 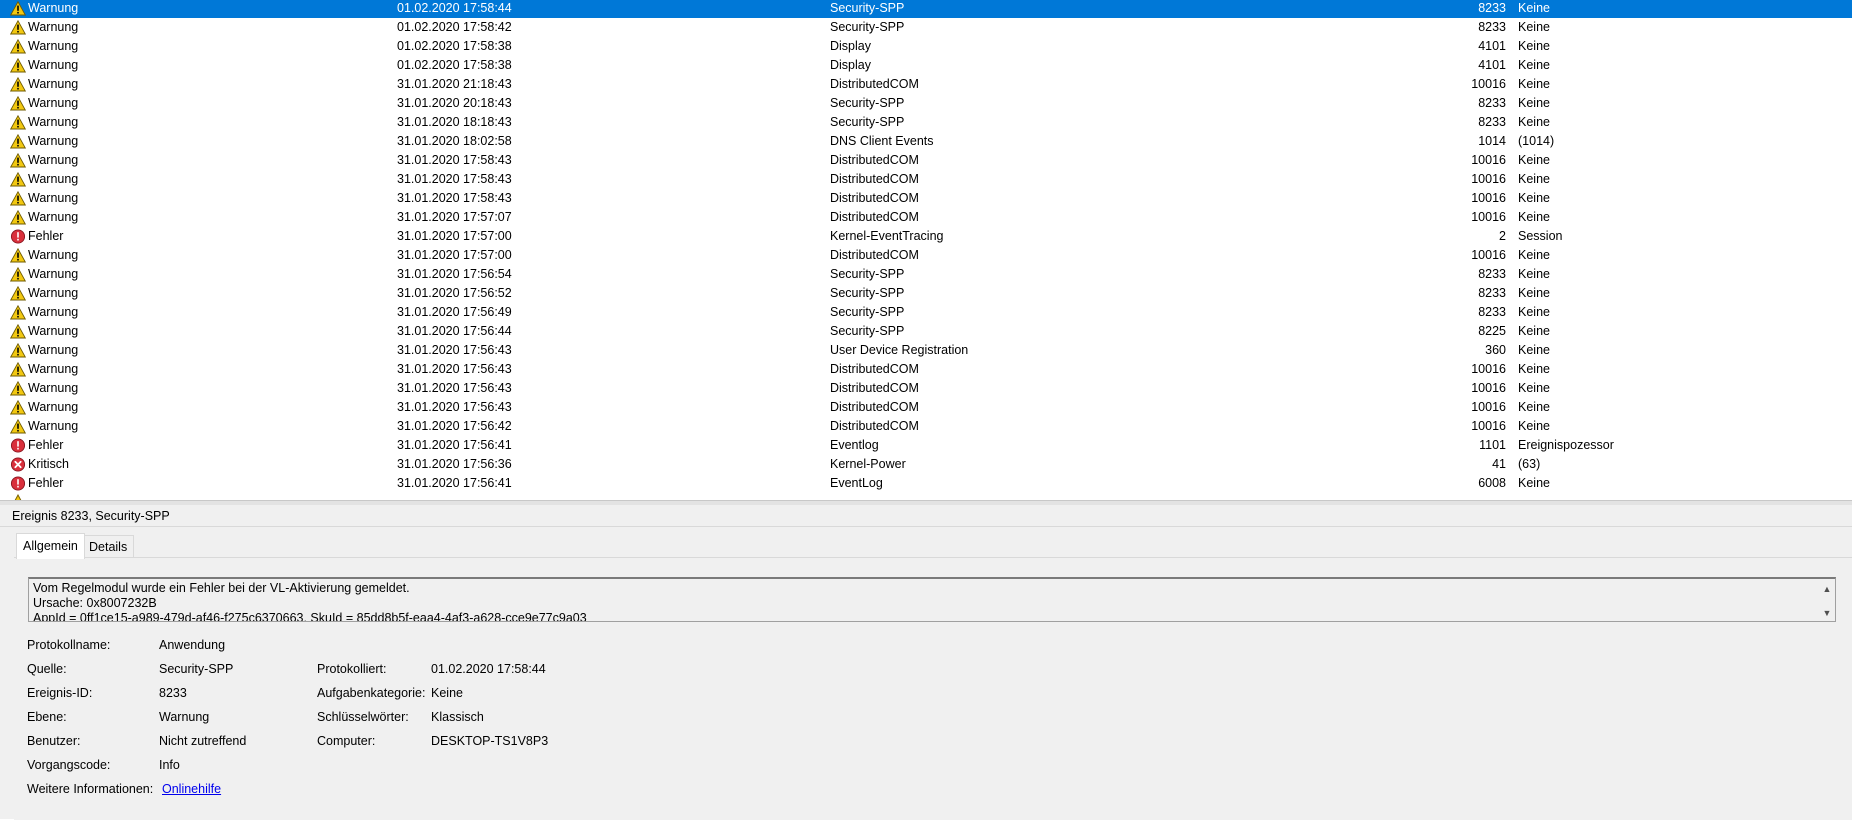 I want to click on value-log-name: Anwendung, so click(x=192, y=645).